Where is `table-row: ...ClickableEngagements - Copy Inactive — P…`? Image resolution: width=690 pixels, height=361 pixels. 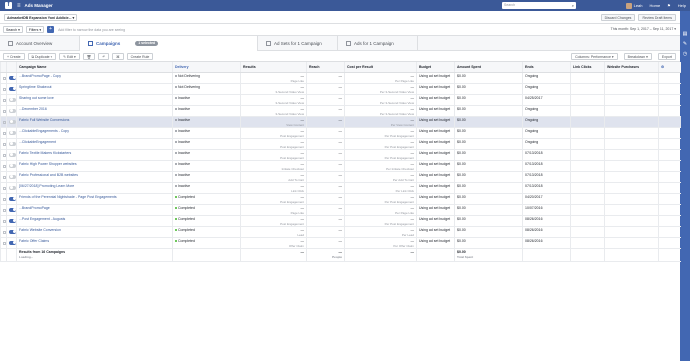 table-row: ...ClickableEngagements - Copy Inactive — P… is located at coordinates (340, 133).